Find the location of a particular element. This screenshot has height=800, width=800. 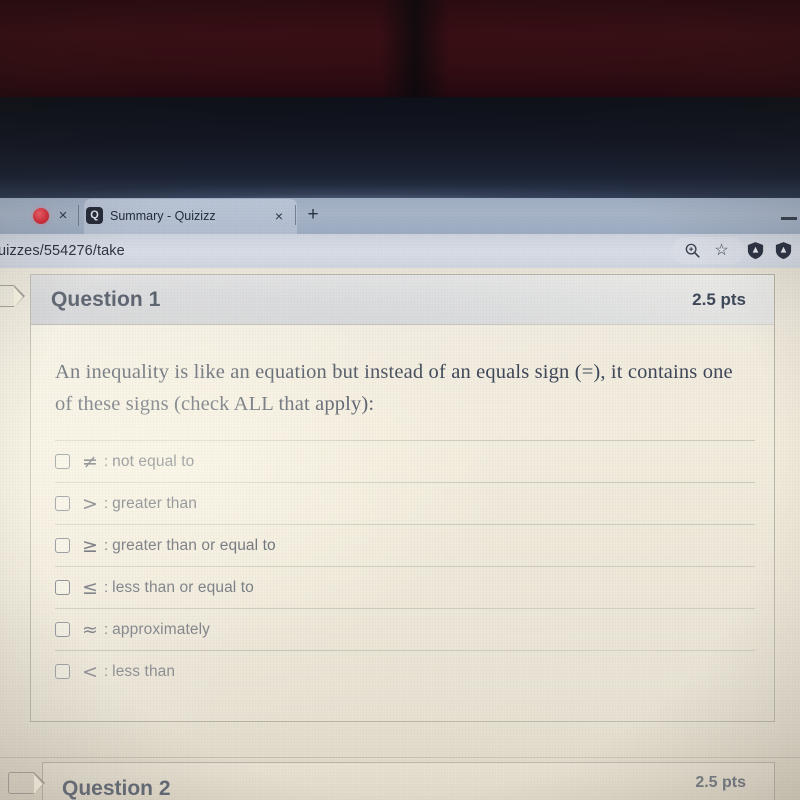

record-dot-icon is located at coordinates (41, 216).